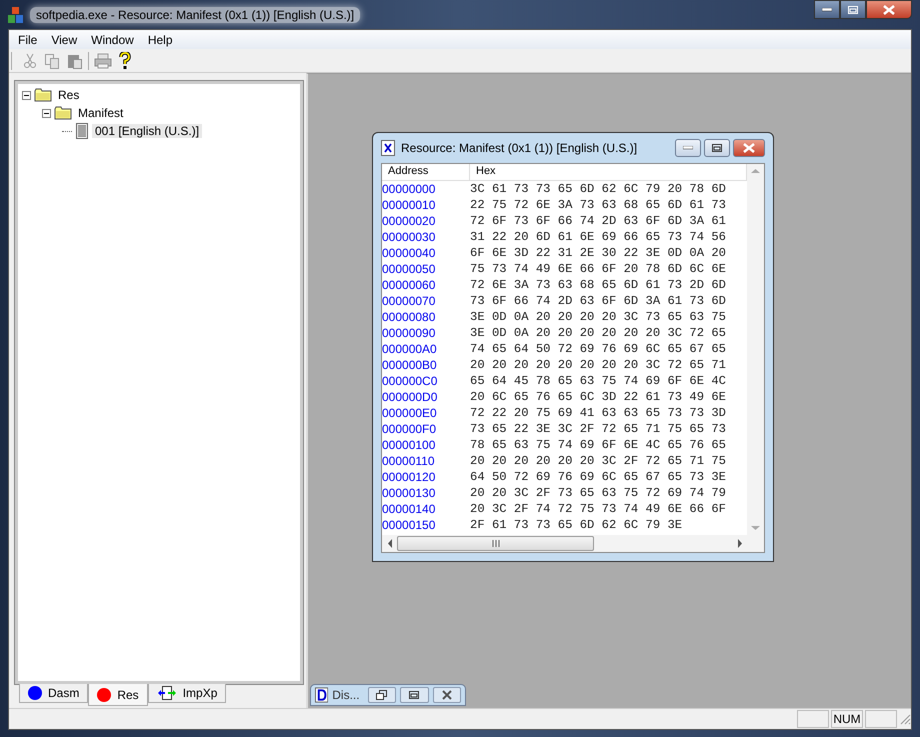  What do you see at coordinates (598, 445) in the screenshot?
I see `hex-cell: 78 65 63 75 74 69 6F 6E 4C 65 76 65` at bounding box center [598, 445].